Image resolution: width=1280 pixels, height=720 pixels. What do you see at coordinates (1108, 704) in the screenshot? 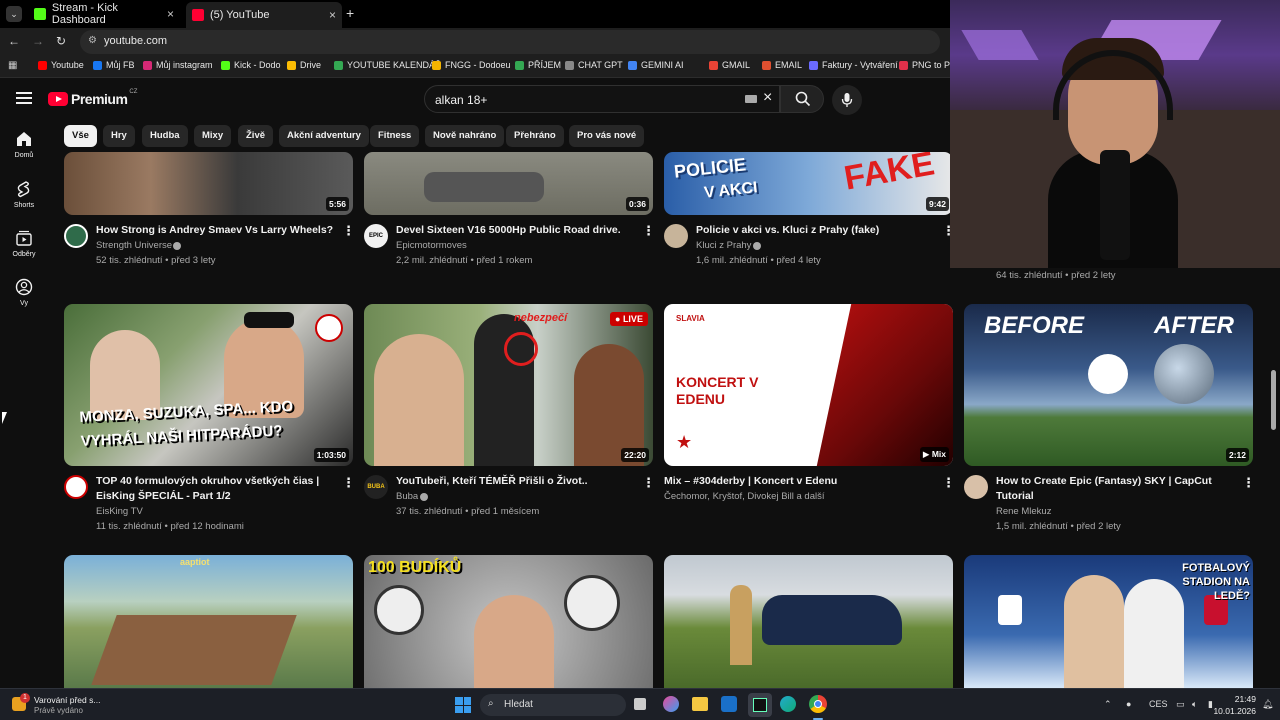
I see `tray-overflow-icon: ⌃` at bounding box center [1108, 704].